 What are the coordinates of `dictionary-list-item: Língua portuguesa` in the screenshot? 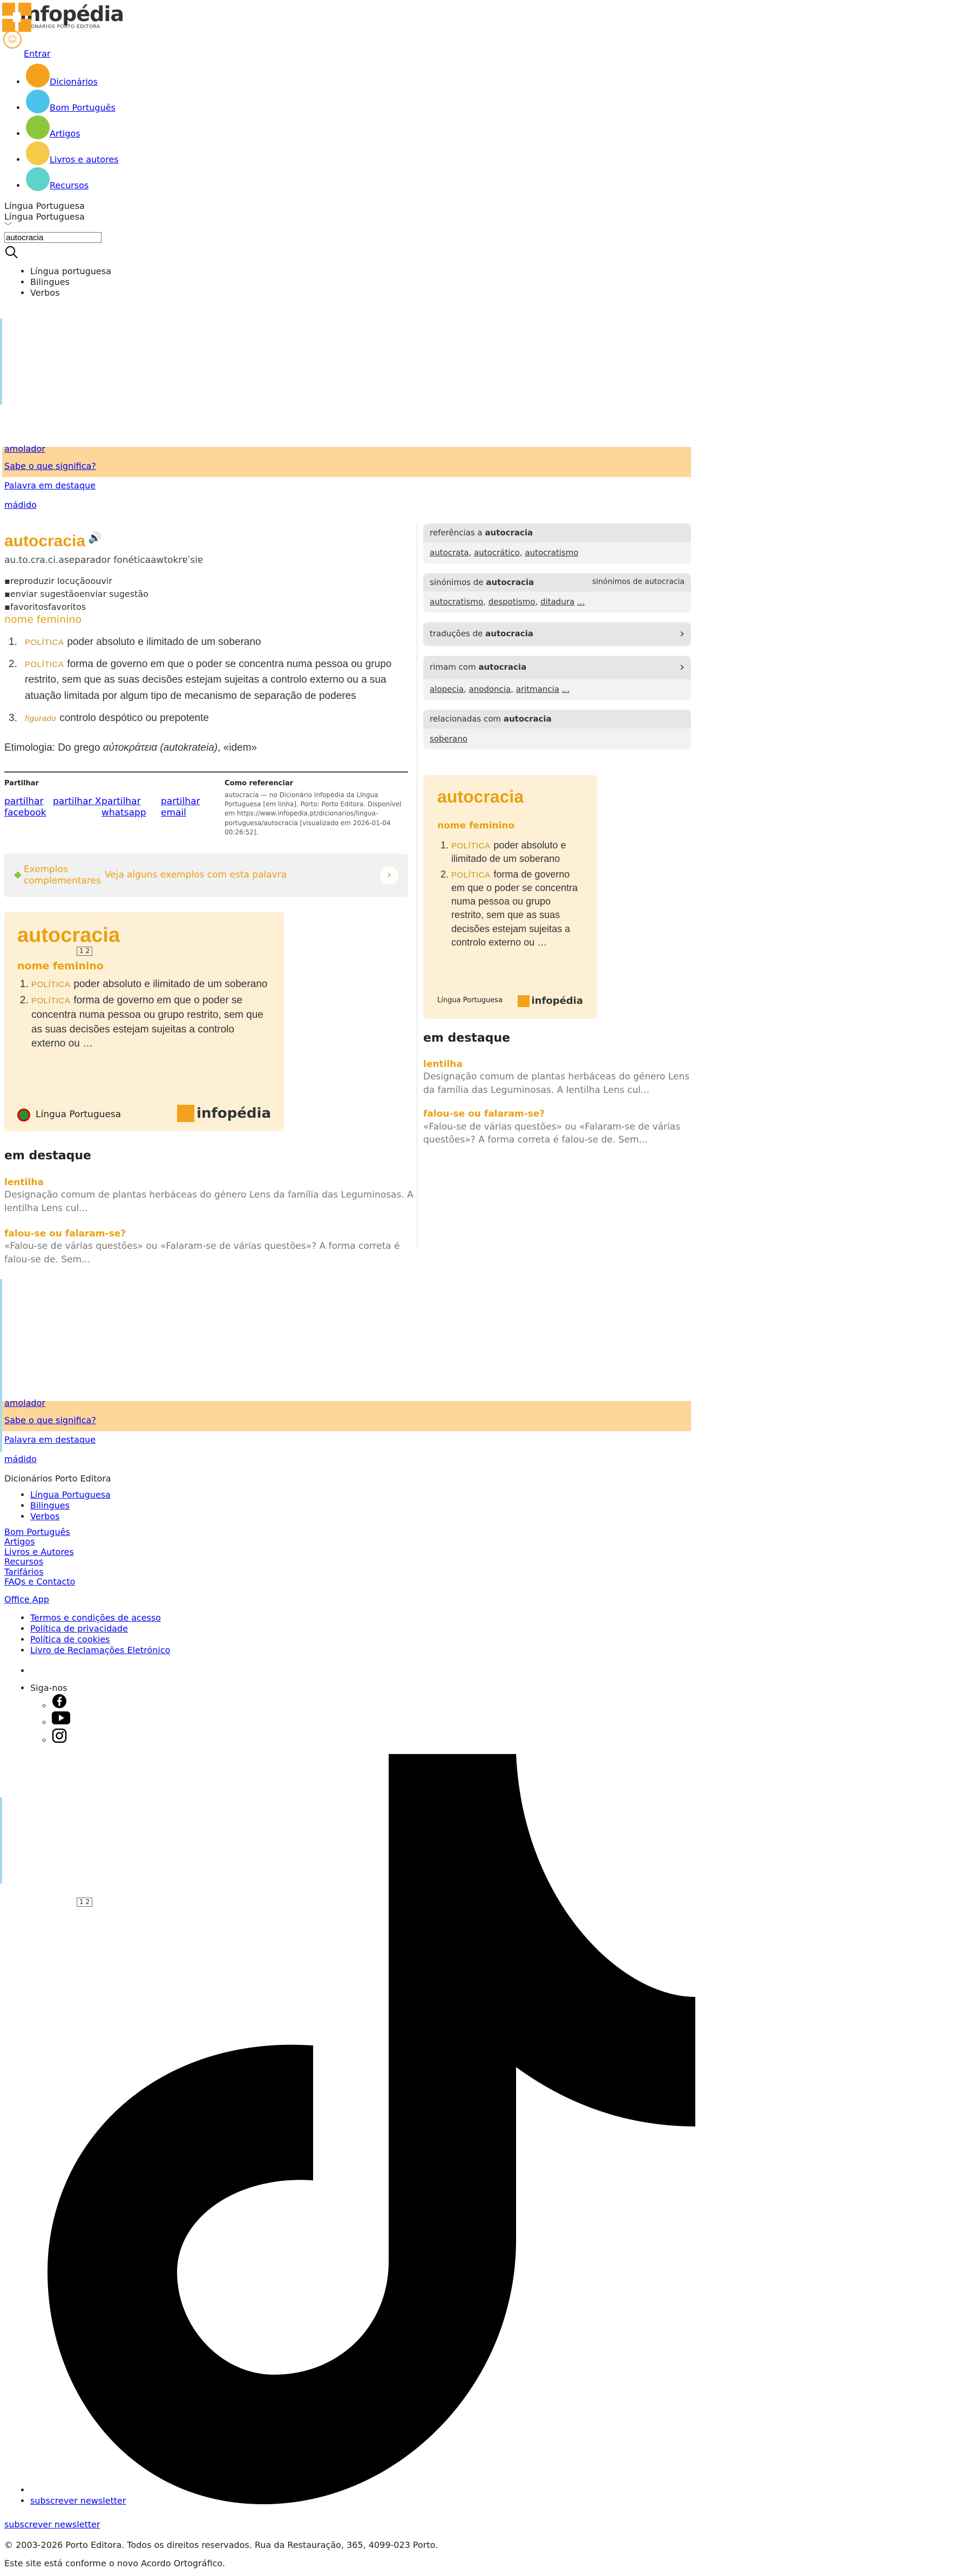 It's located at (70, 271).